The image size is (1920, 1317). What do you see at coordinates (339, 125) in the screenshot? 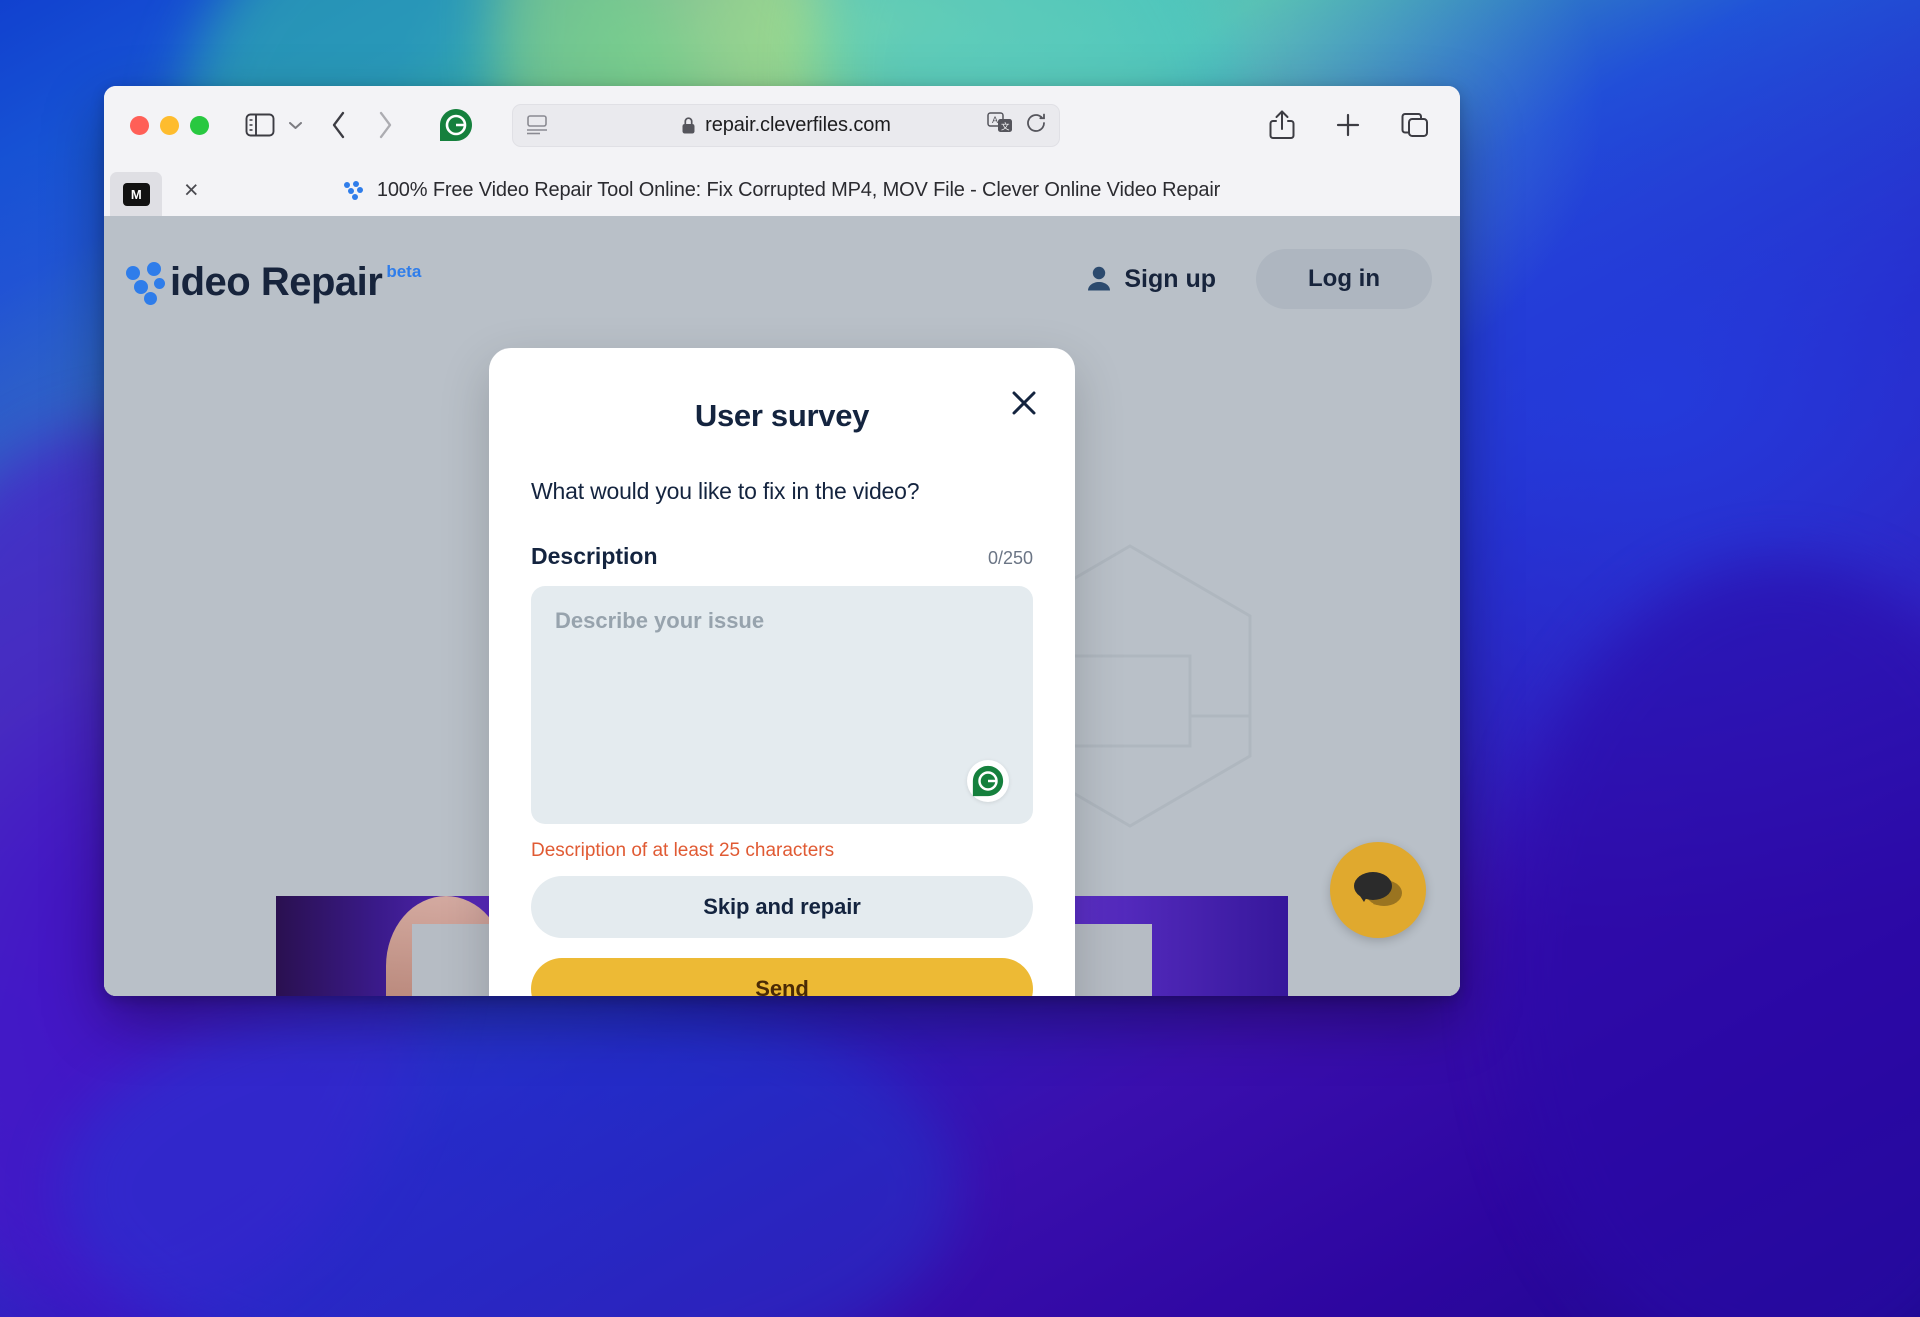
I see `back-arrow-icon` at bounding box center [339, 125].